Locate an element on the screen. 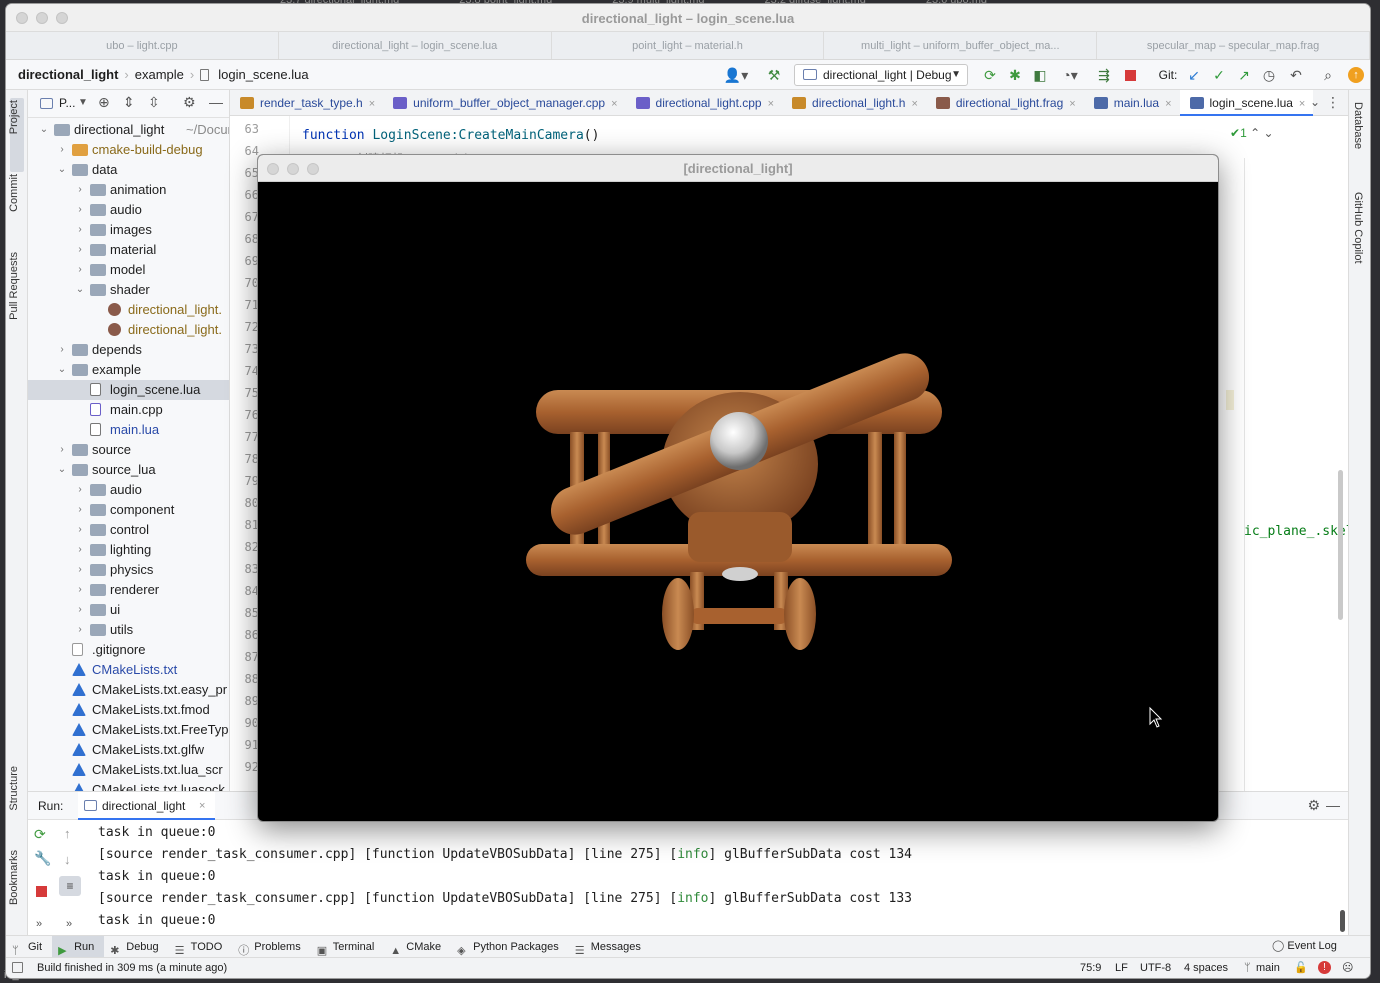 This screenshot has width=1380, height=983. scroll-down-icon: ↓ is located at coordinates (67, 859).